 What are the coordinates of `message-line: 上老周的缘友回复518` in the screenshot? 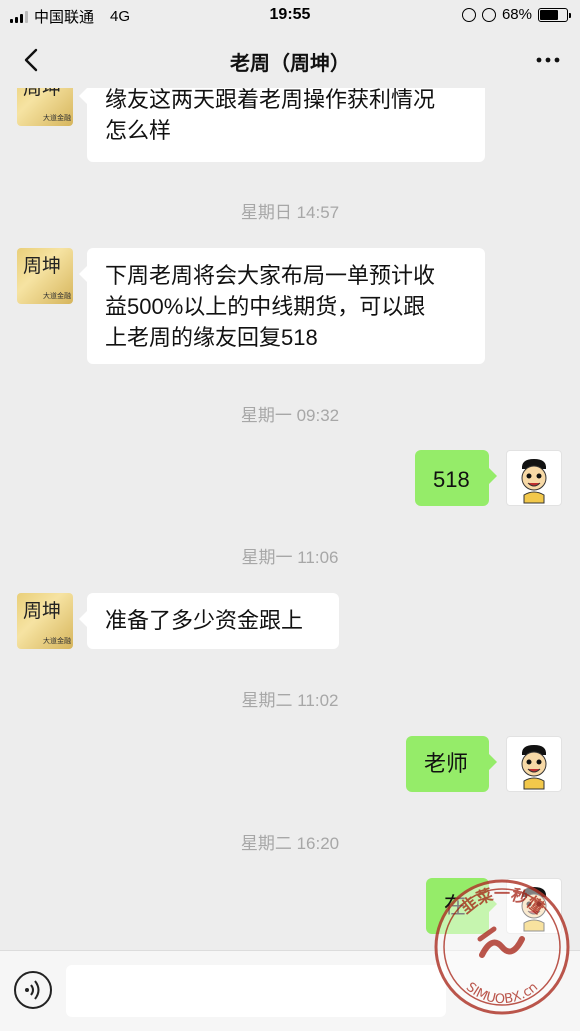 It's located at (211, 337).